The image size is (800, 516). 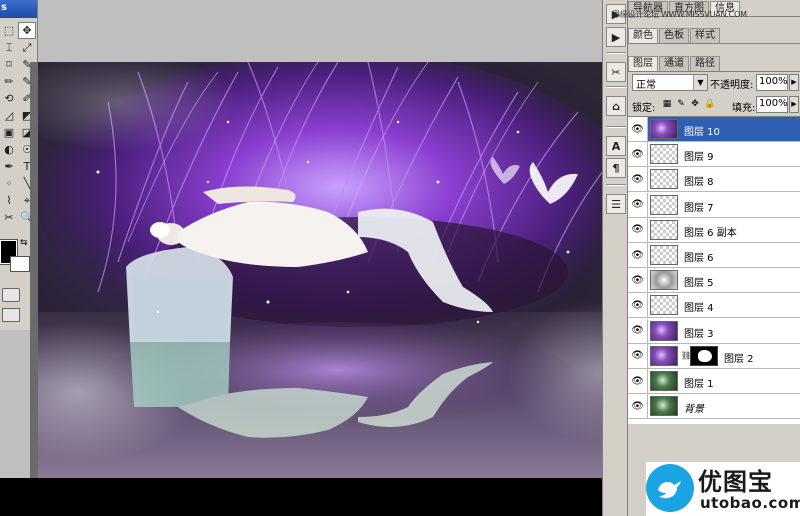 What do you see at coordinates (312, 497) in the screenshot?
I see `document-status-area` at bounding box center [312, 497].